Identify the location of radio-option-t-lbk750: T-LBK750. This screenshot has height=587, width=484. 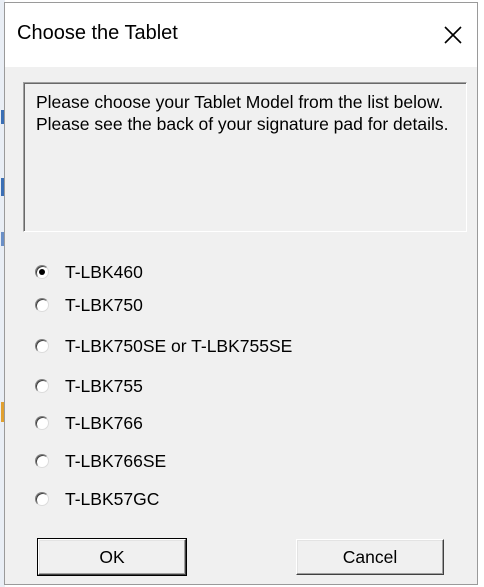
(89, 305).